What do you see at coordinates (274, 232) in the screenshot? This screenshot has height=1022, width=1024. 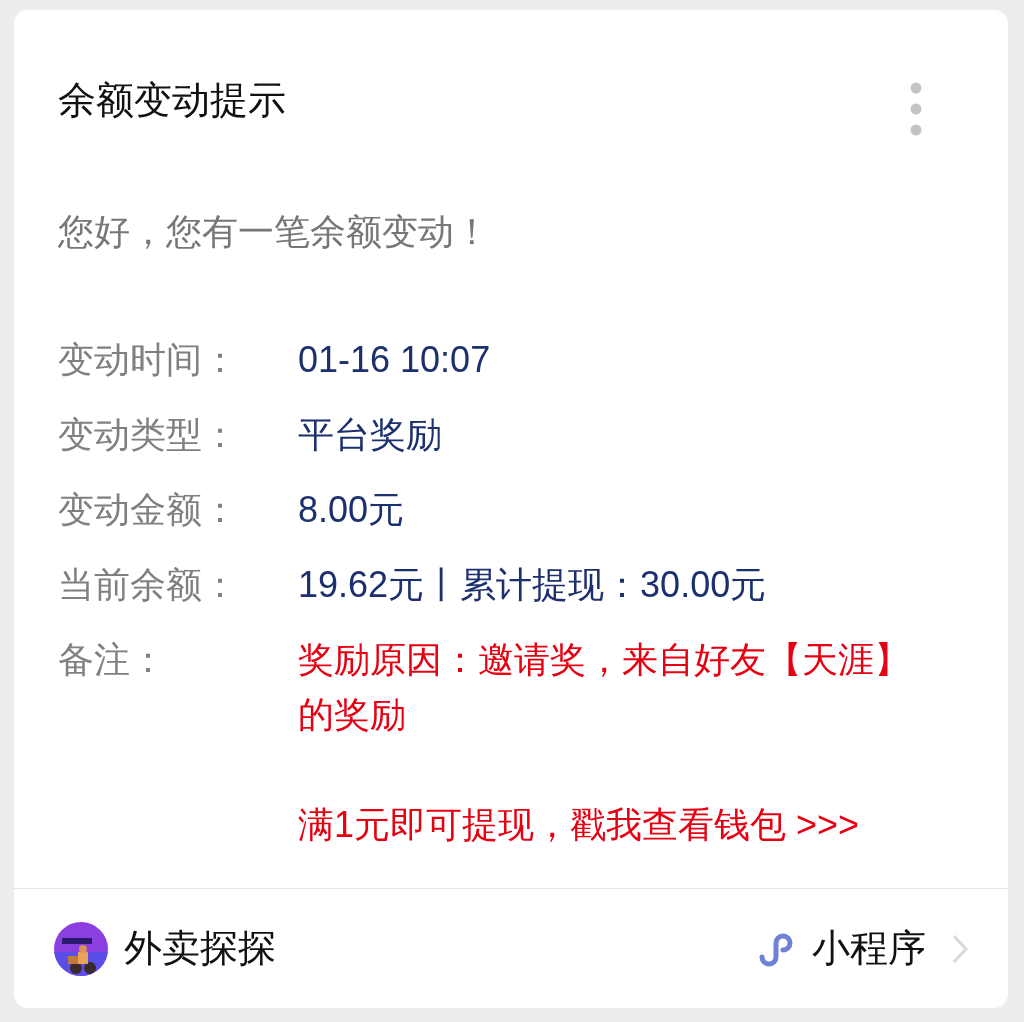 I see `greeting-text: 您好，您有一笔余额变动！` at bounding box center [274, 232].